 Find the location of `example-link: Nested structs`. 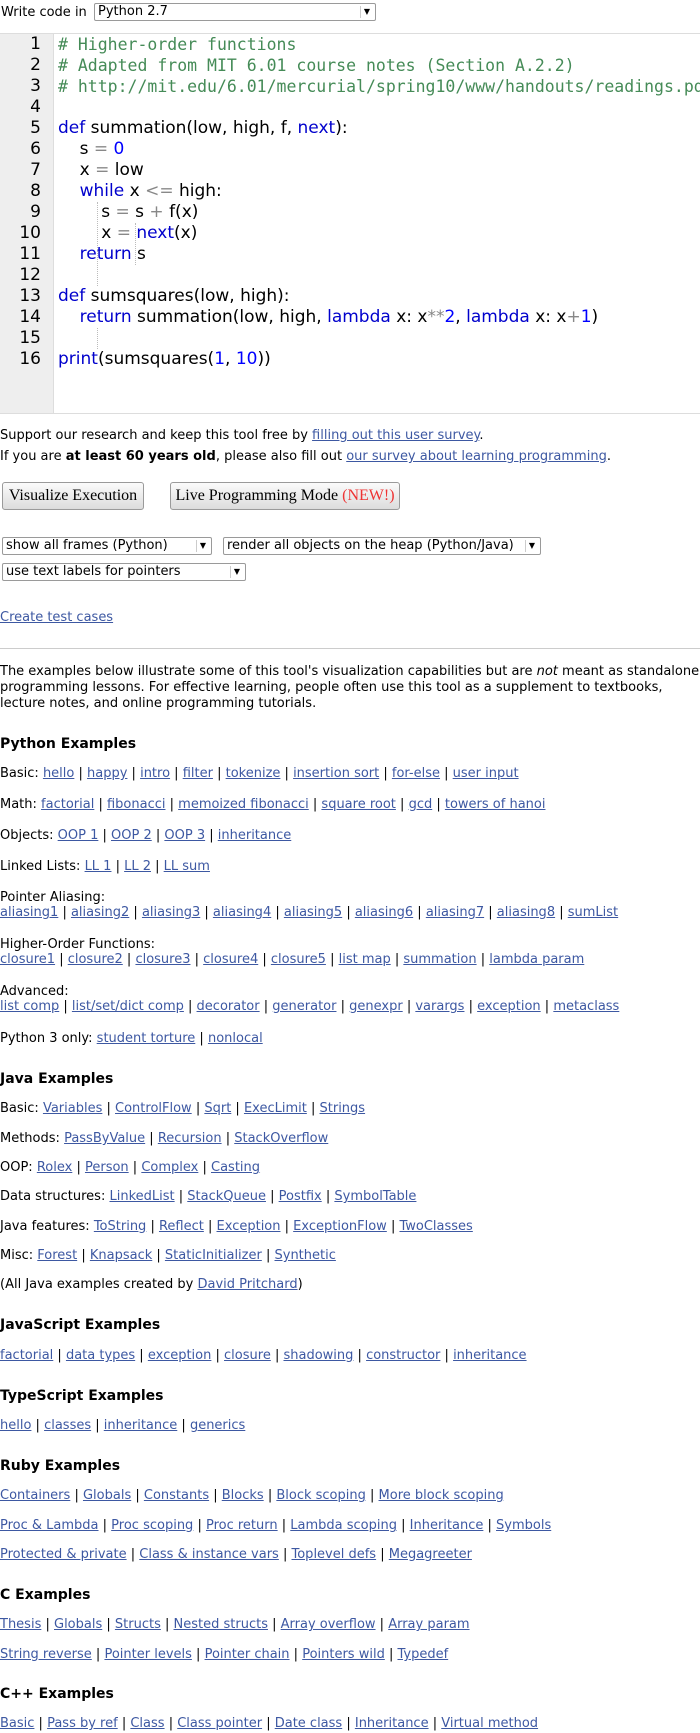

example-link: Nested structs is located at coordinates (221, 1624).